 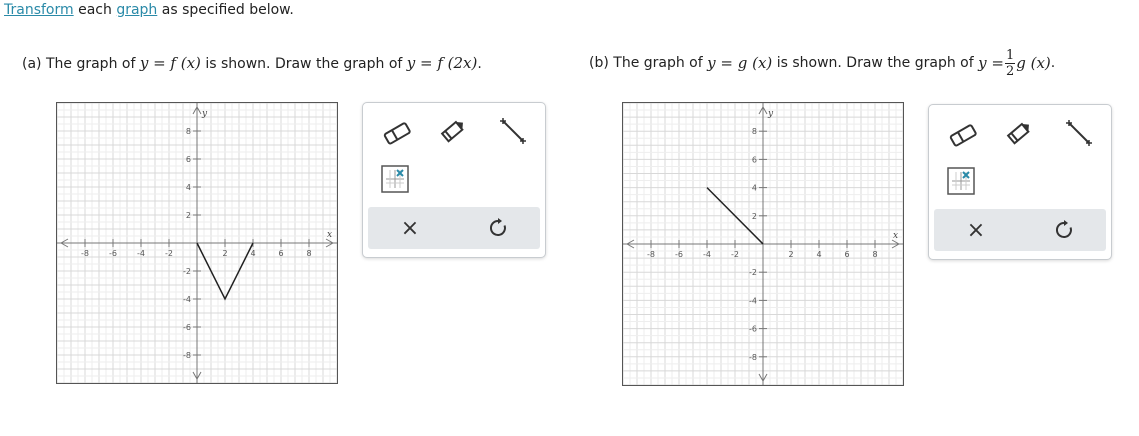 I want to click on graph-b-x-tick-label: 6, so click(x=846, y=254).